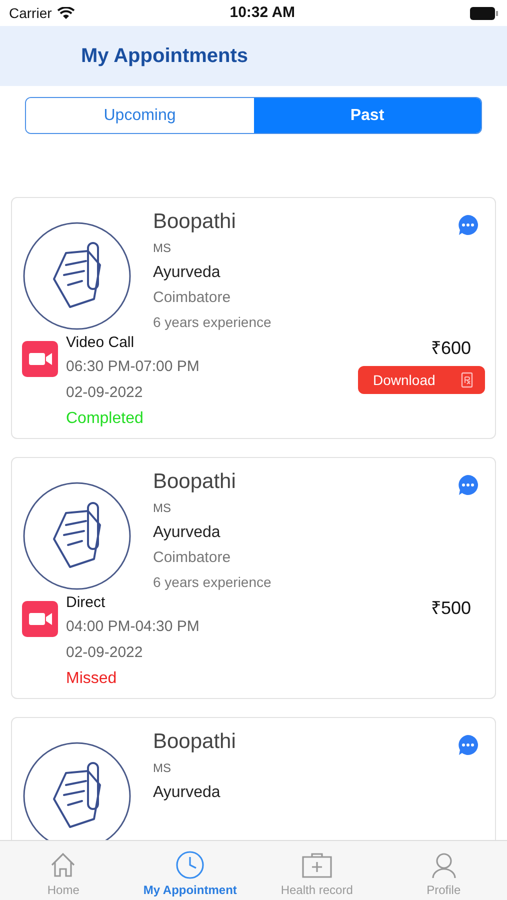 This screenshot has width=507, height=900. What do you see at coordinates (316, 865) in the screenshot?
I see `medical-folder-icon` at bounding box center [316, 865].